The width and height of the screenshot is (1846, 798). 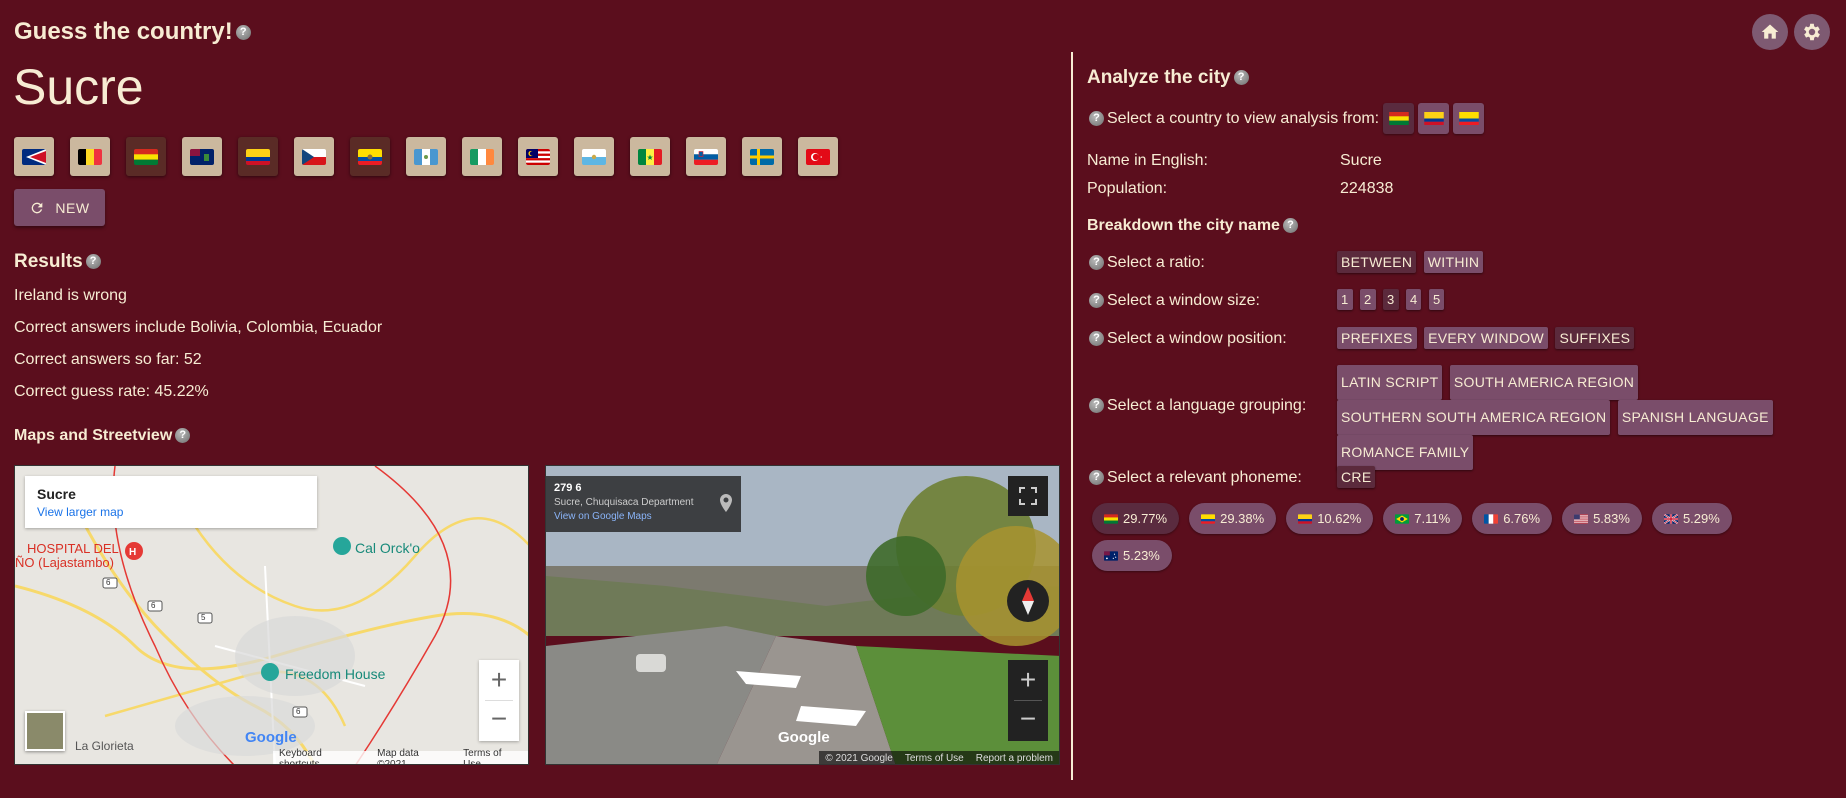 I want to click on language-chip: SOUTH AMERICA REGION, so click(x=1544, y=382).